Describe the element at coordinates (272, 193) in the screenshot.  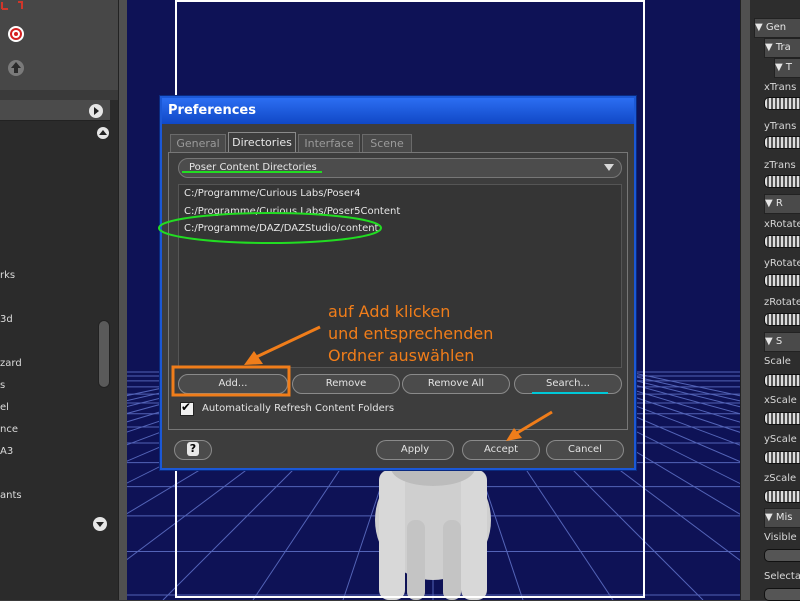
I see `list-item: C:/Programme/Curious Labs/Poser4` at that location.